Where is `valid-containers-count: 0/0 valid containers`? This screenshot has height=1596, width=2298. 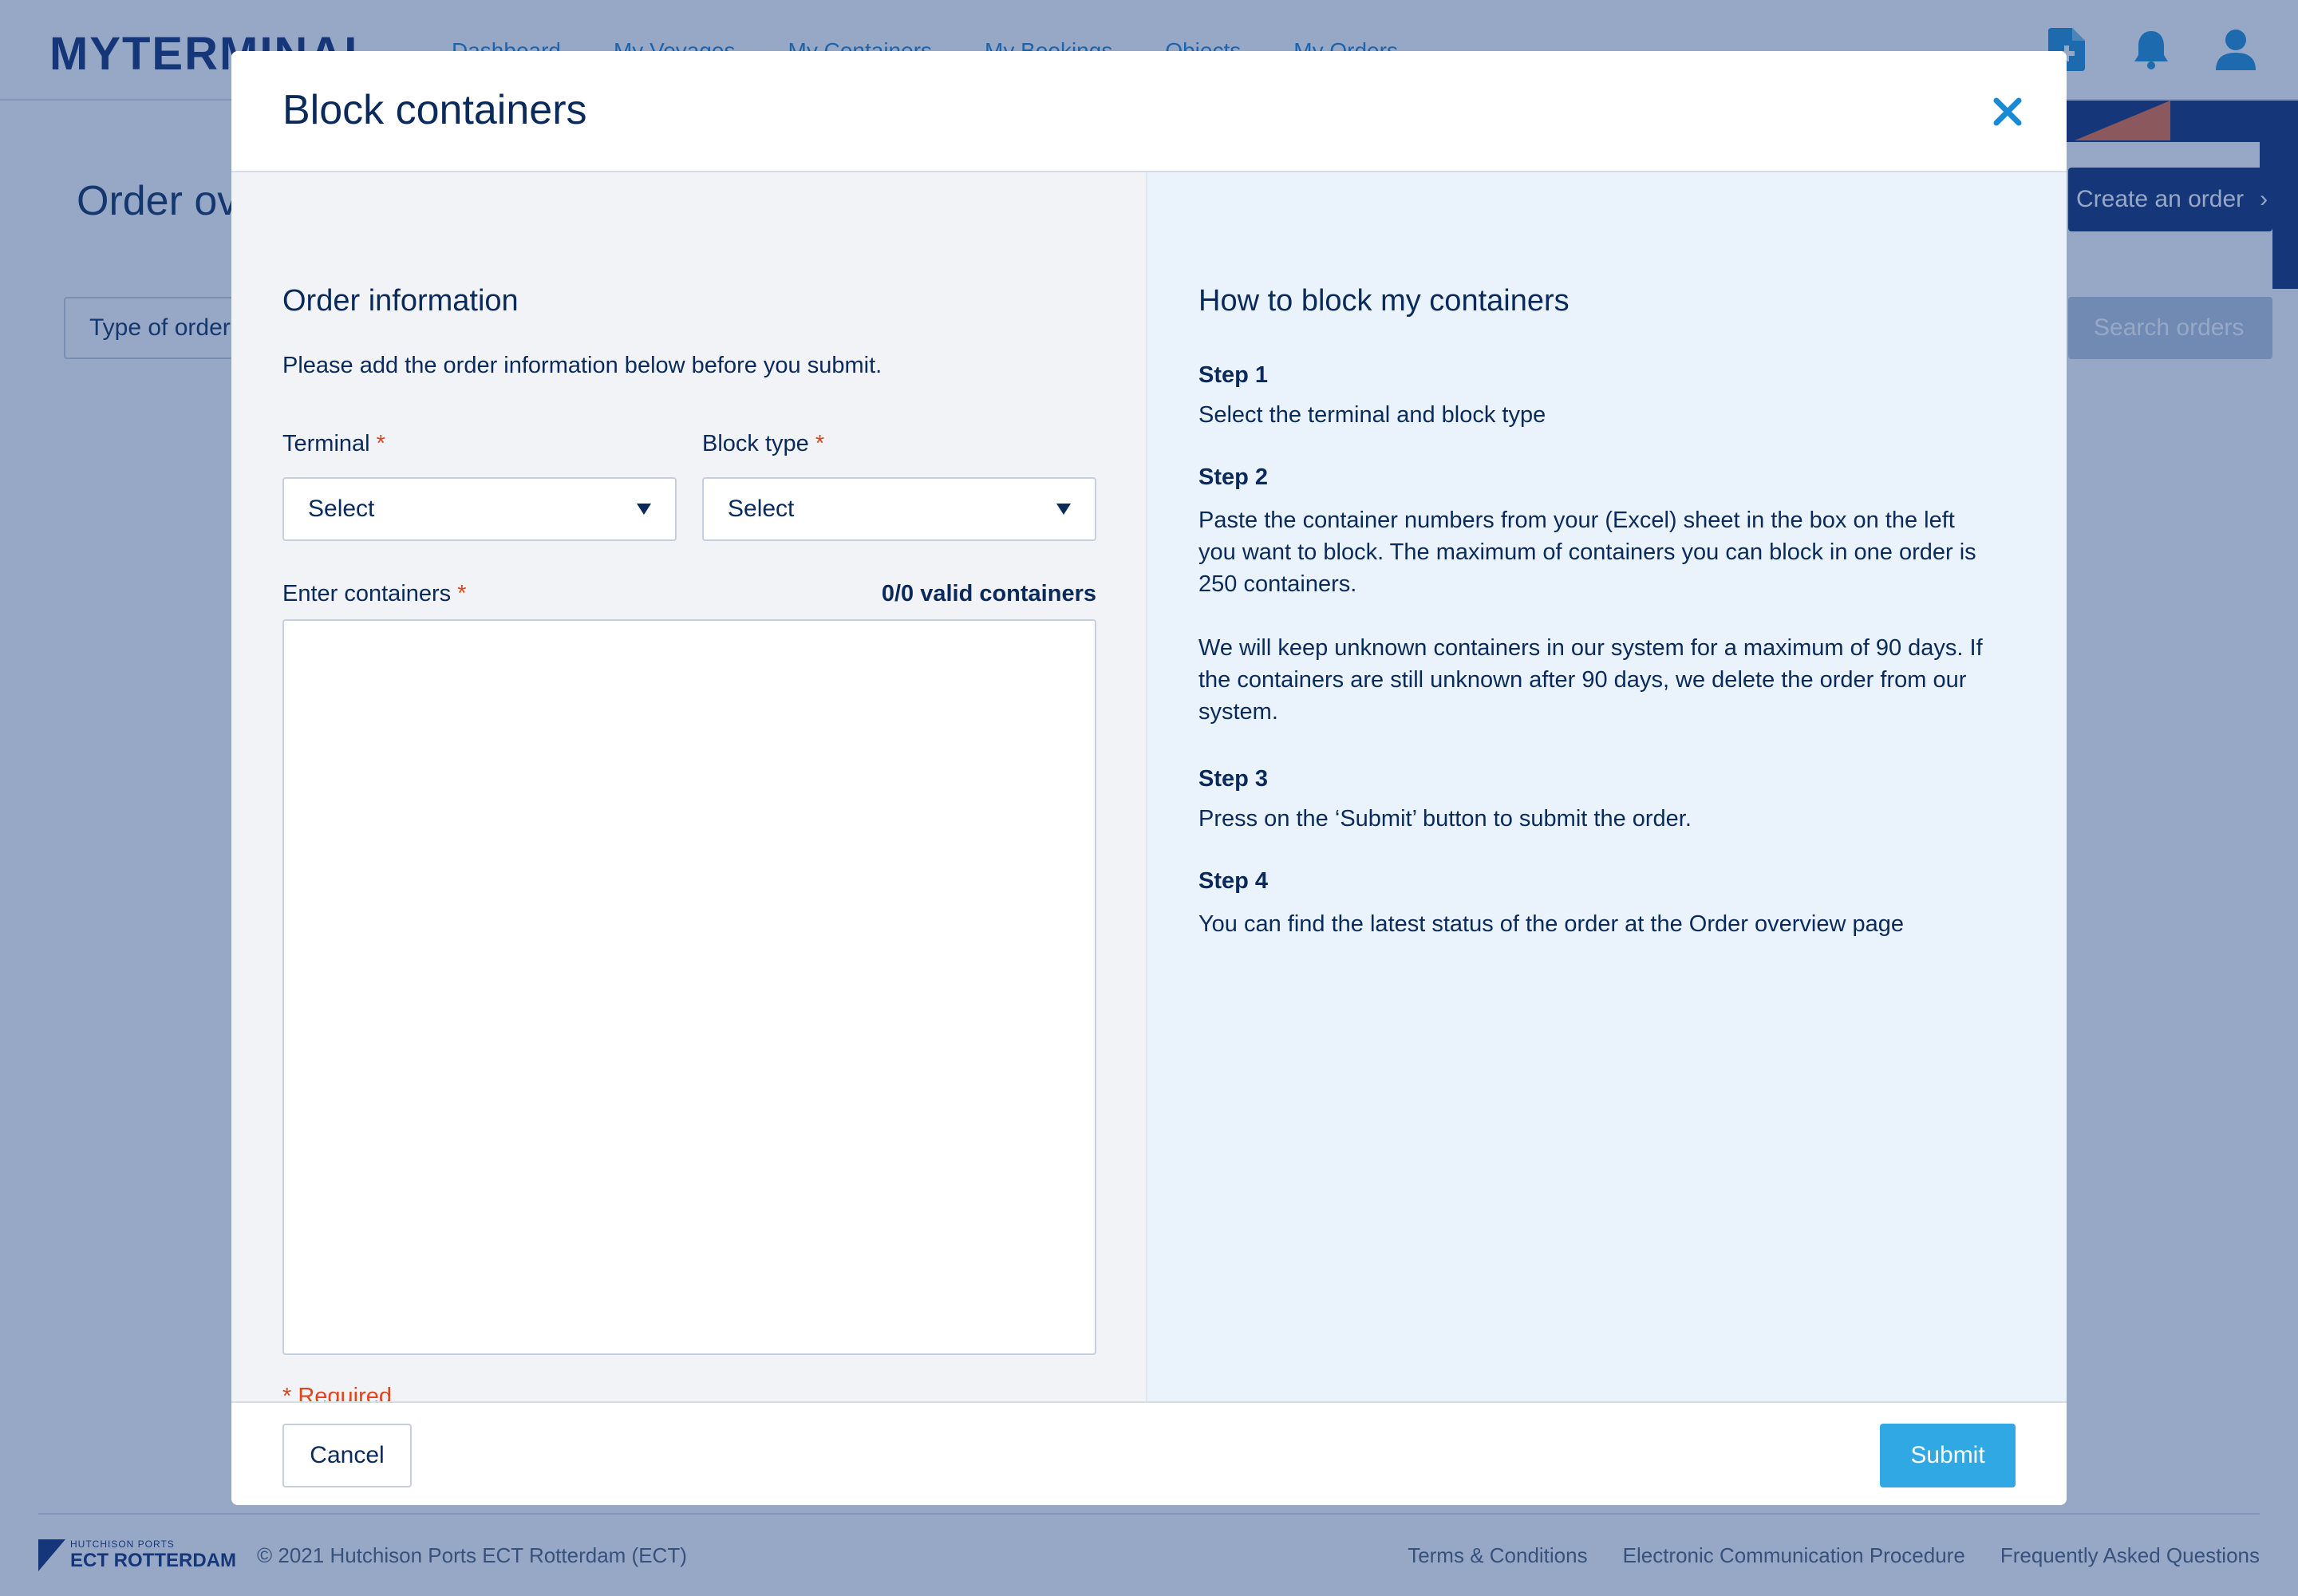
valid-containers-count: 0/0 valid containers is located at coordinates (988, 593).